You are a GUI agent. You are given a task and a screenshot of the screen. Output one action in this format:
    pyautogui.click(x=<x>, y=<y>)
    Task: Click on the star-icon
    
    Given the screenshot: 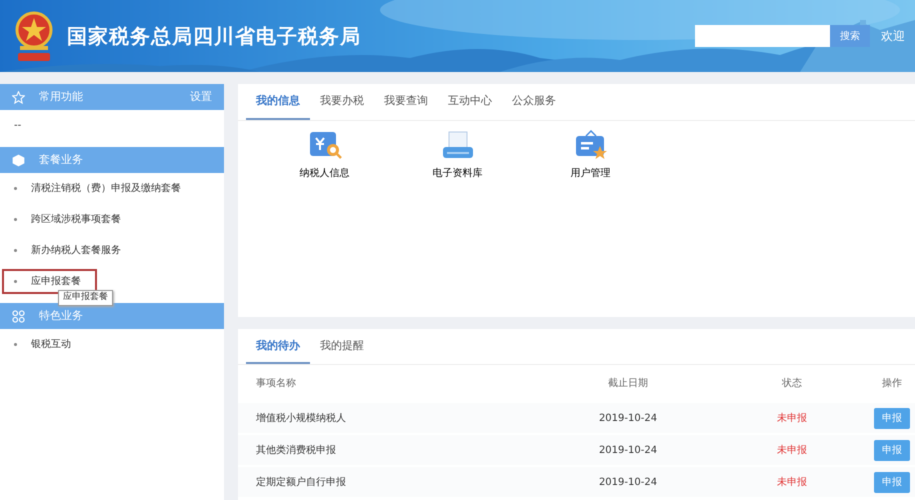 What is the action you would take?
    pyautogui.click(x=18, y=97)
    